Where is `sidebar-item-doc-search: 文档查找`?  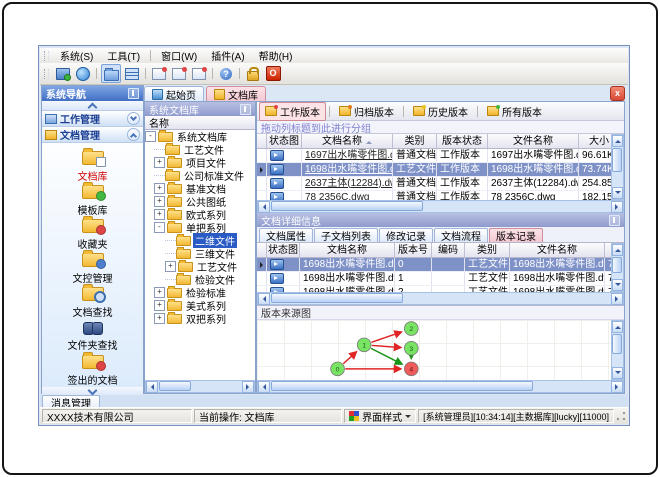 sidebar-item-doc-search: 文档查找 is located at coordinates (93, 301).